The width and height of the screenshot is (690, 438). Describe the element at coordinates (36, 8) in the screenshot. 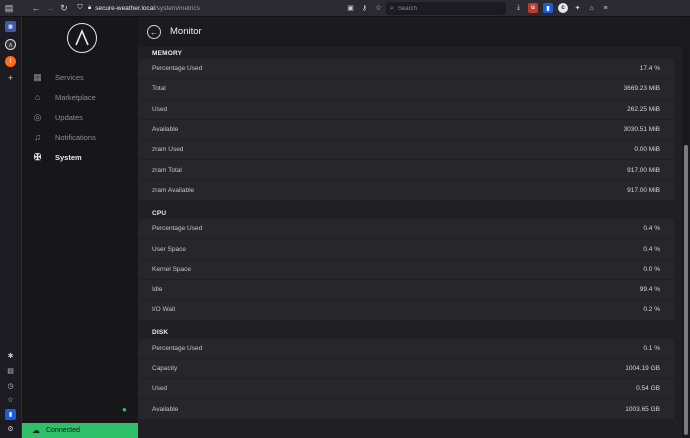

I see `back-arrow-icon: ←` at that location.